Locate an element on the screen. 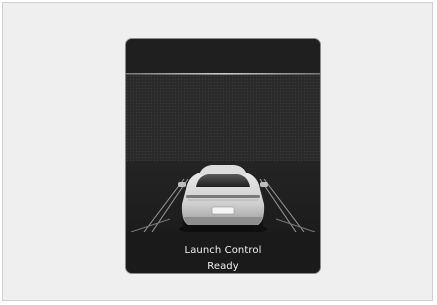  ready-status-label: Ready is located at coordinates (223, 266).